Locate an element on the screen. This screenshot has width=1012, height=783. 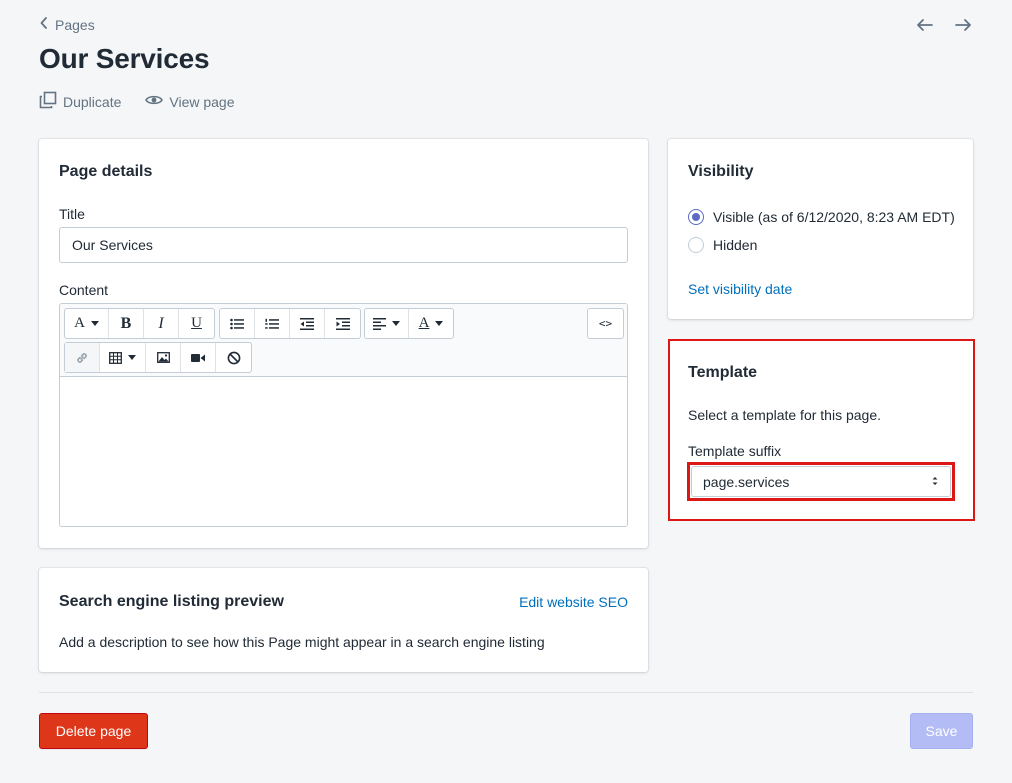
title-label: Title is located at coordinates (72, 214).